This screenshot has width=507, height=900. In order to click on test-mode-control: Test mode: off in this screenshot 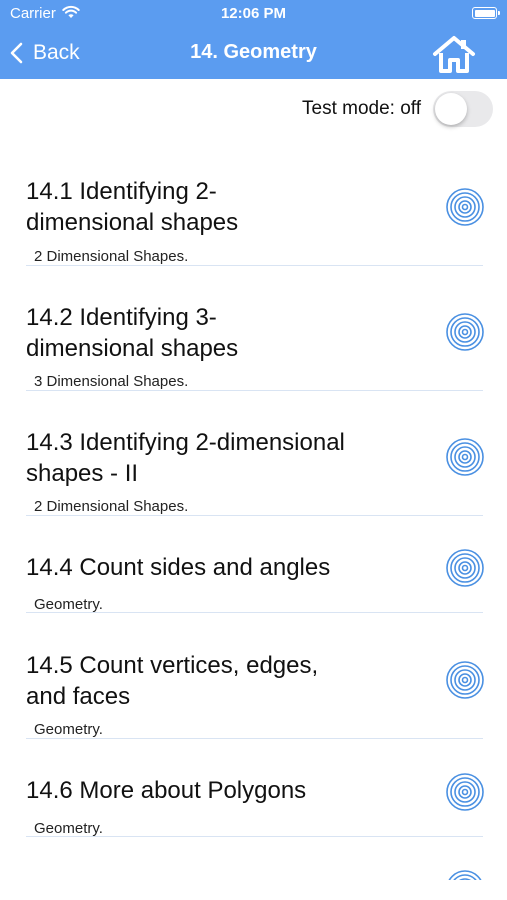, I will do `click(397, 109)`.